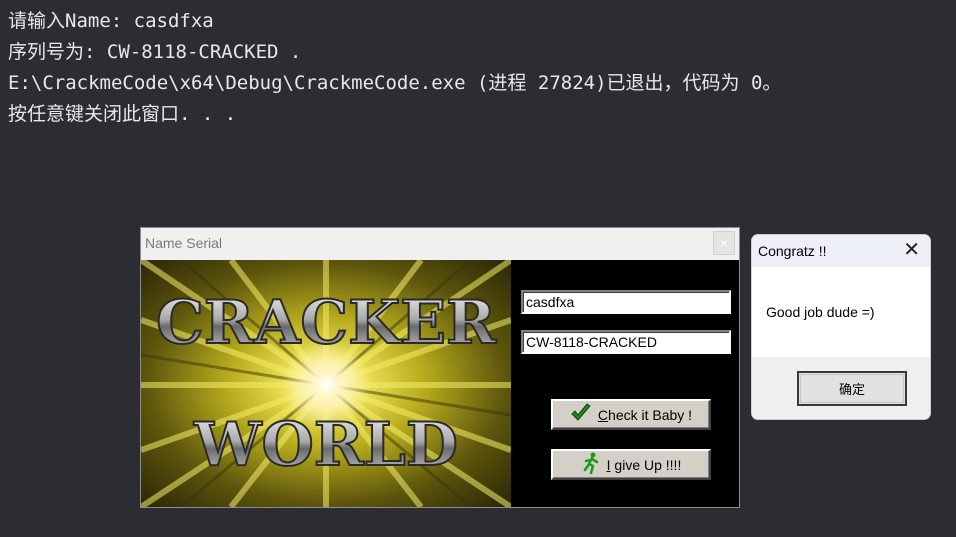 The width and height of the screenshot is (956, 537). Describe the element at coordinates (644, 464) in the screenshot. I see `give-up-button-label: I give Up !!!!` at that location.